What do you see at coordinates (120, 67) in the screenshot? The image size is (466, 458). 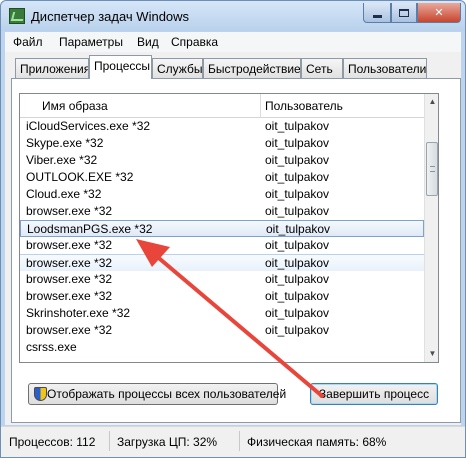 I see `tab-processes: Процессы` at bounding box center [120, 67].